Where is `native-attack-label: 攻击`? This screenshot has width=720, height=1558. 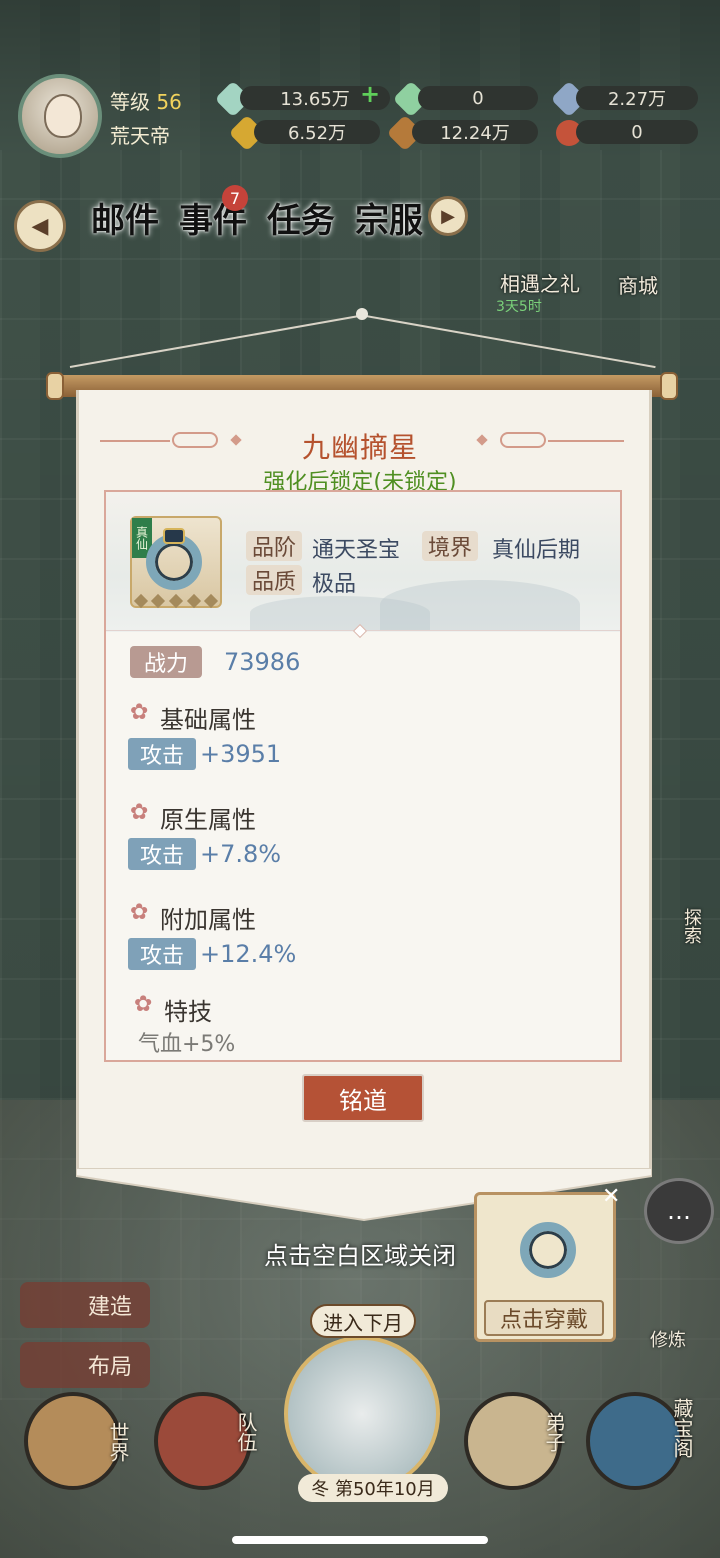 native-attack-label: 攻击 is located at coordinates (162, 854).